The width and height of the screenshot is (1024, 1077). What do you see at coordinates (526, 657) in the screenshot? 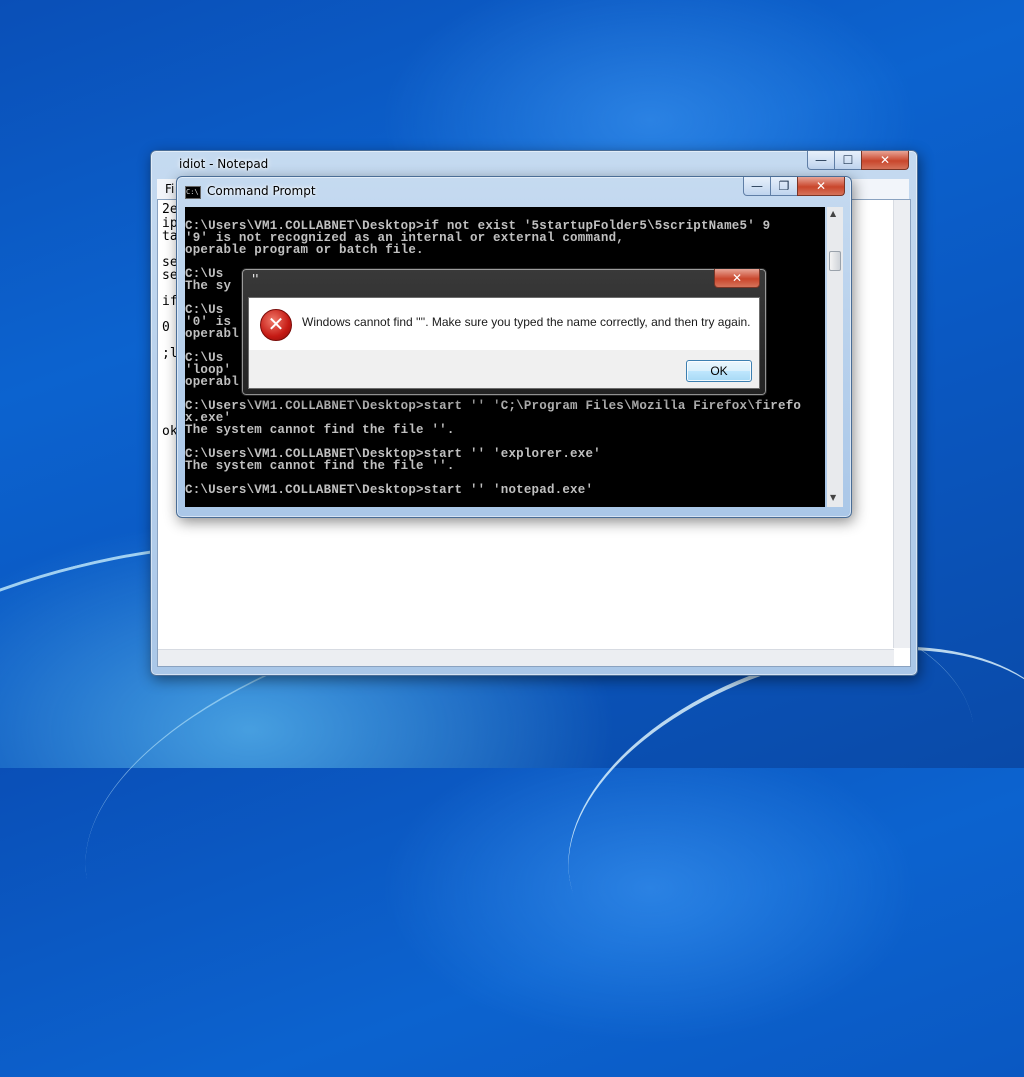
I see `notepad-horizontal-scrollbar` at bounding box center [526, 657].